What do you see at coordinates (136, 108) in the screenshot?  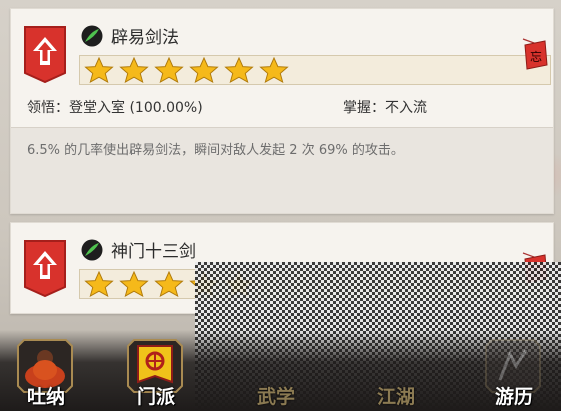 I see `comprehension-value: 登堂入室 (100.00%)` at bounding box center [136, 108].